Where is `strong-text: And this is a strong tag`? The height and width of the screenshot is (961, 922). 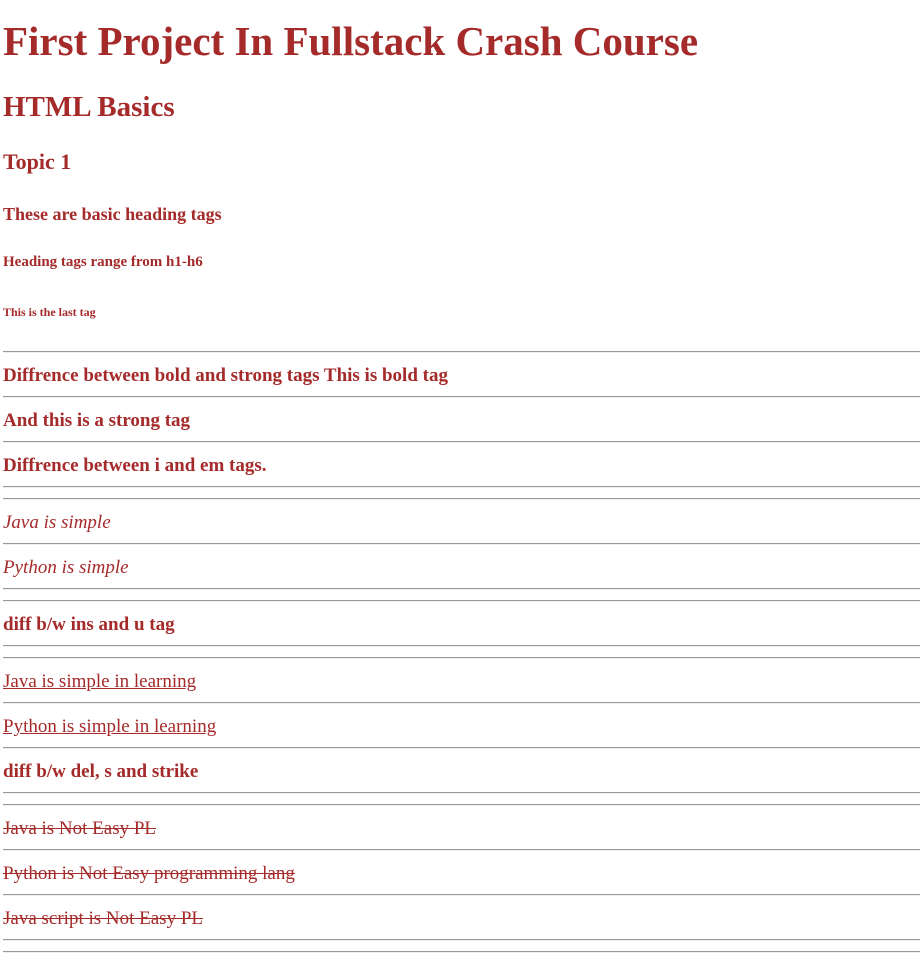
strong-text: And this is a strong tag is located at coordinates (97, 420).